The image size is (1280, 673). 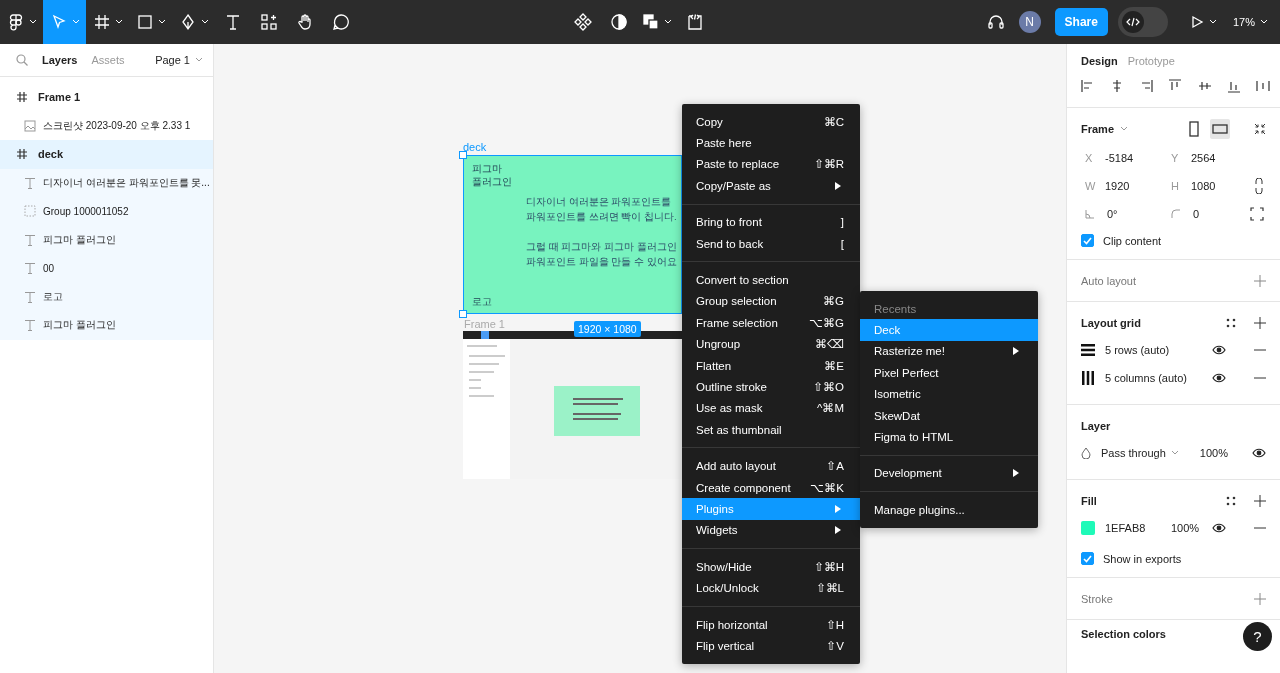 I want to click on property-field: 0, so click(x=1203, y=214).